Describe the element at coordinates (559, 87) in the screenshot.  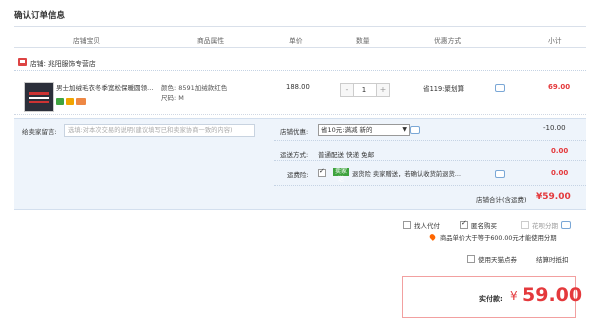
I see `item-subtotal: 69.00` at that location.